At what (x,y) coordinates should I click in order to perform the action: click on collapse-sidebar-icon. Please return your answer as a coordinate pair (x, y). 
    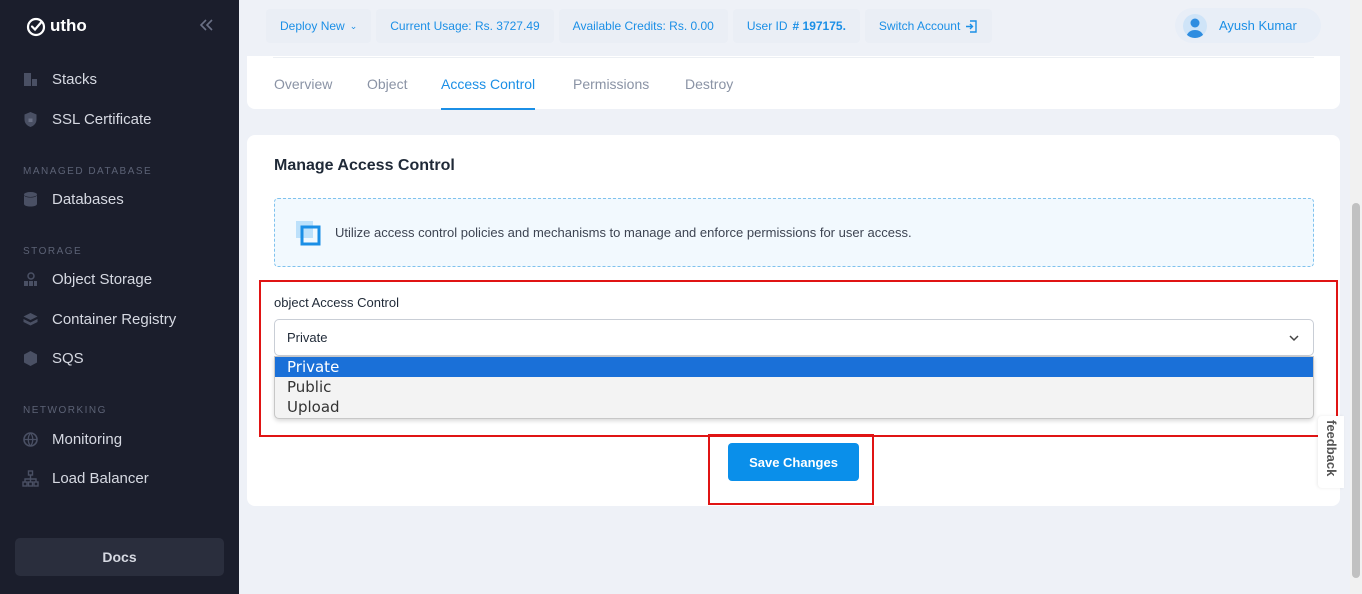
    Looking at the image, I should click on (206, 25).